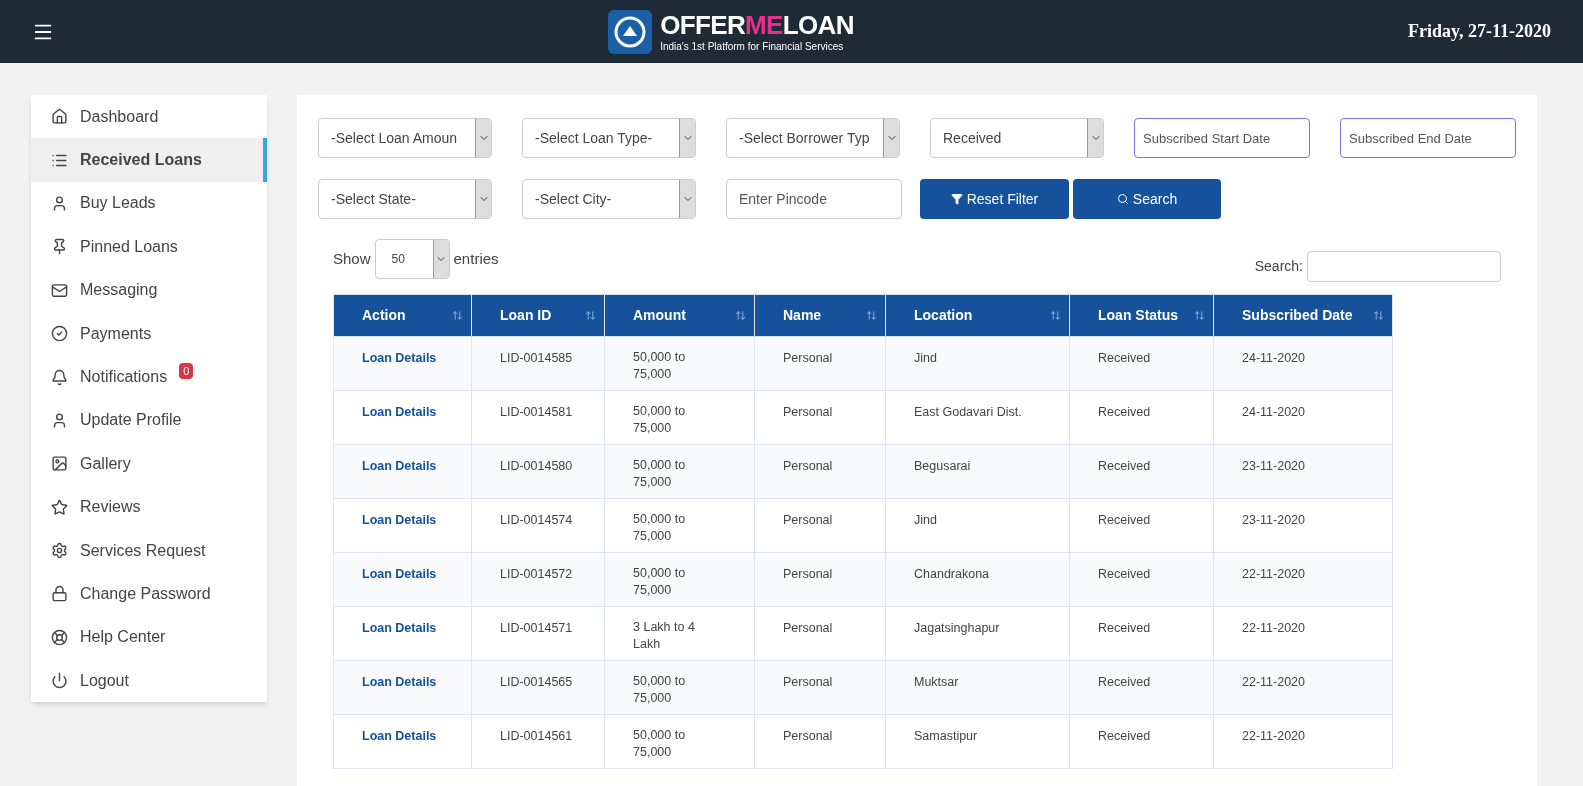  Describe the element at coordinates (538, 417) in the screenshot. I see `table-cell: LID-0014581` at that location.